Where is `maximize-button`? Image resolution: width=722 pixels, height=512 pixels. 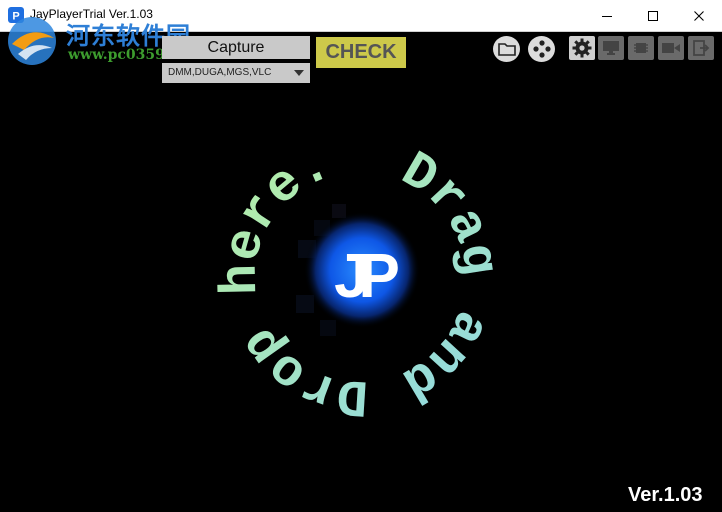
maximize-button is located at coordinates (653, 15).